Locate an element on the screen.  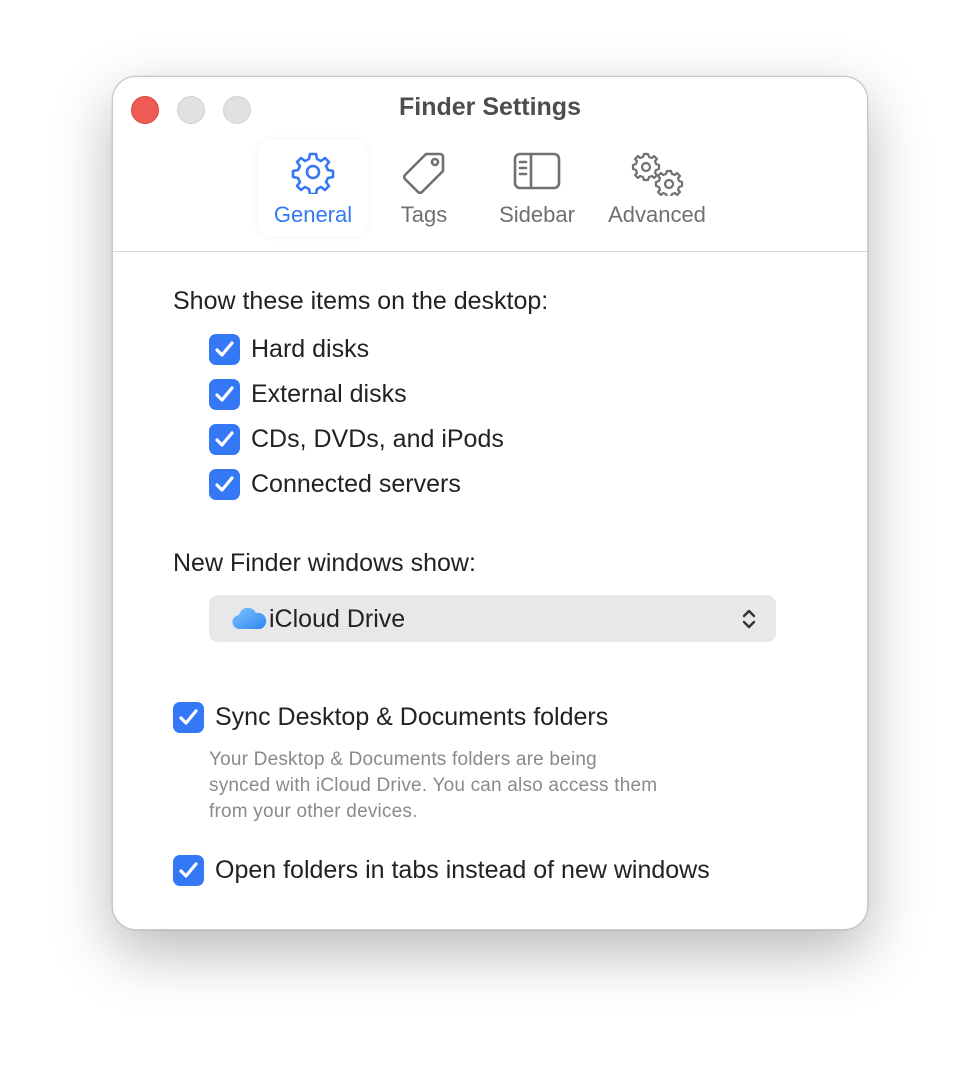
sidebar-icon is located at coordinates (537, 173).